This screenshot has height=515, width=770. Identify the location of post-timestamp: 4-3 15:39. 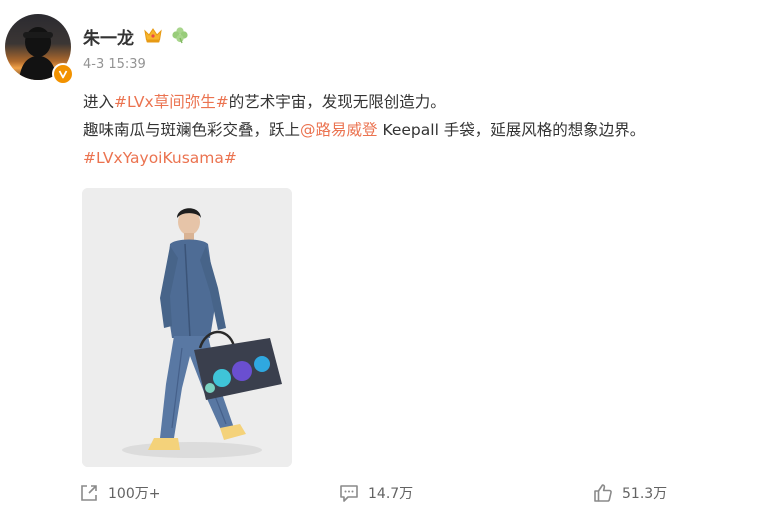
(114, 64).